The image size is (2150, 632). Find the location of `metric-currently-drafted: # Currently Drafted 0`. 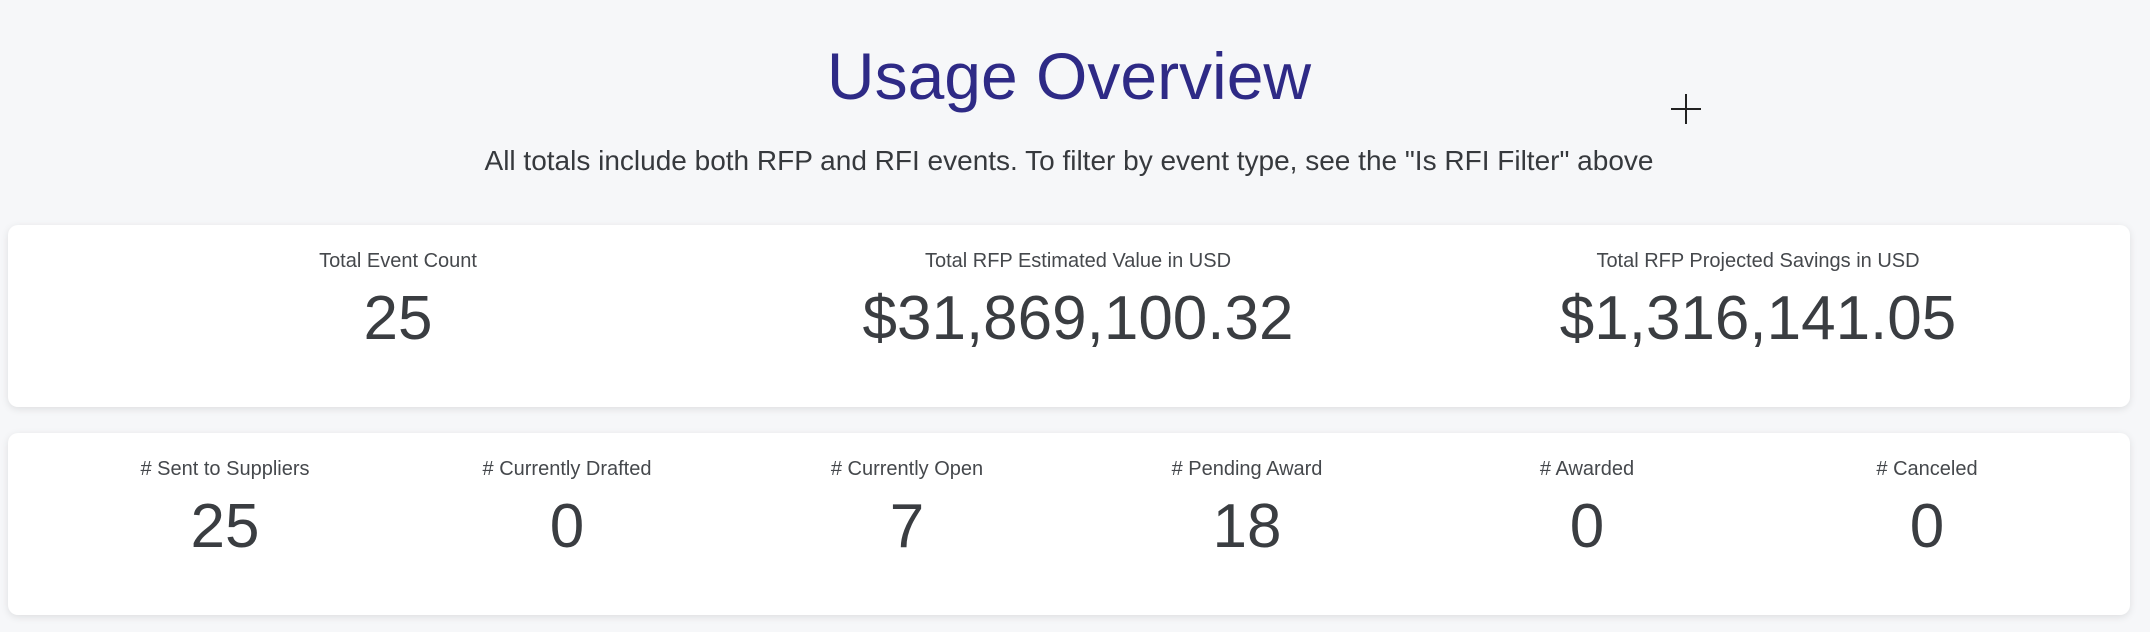

metric-currently-drafted: # Currently Drafted 0 is located at coordinates (567, 524).